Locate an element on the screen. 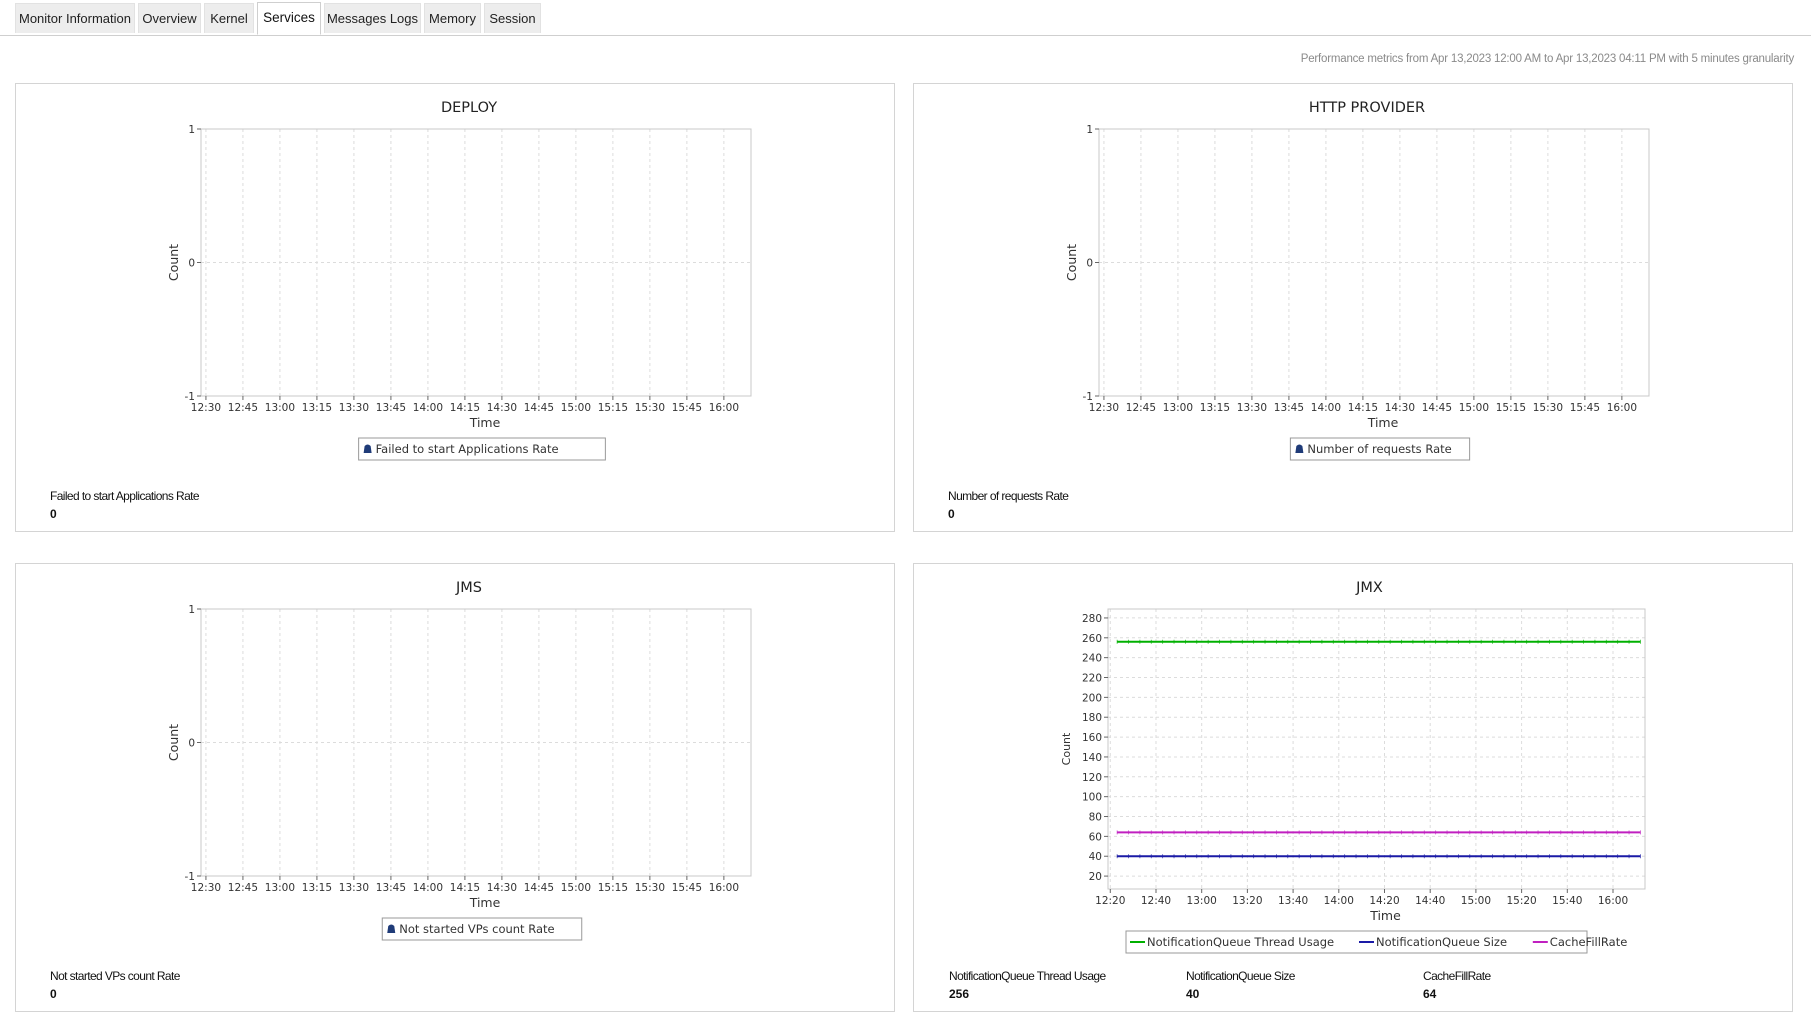 Image resolution: width=1811 pixels, height=1019 pixels. stat-value: 40 is located at coordinates (1193, 994).